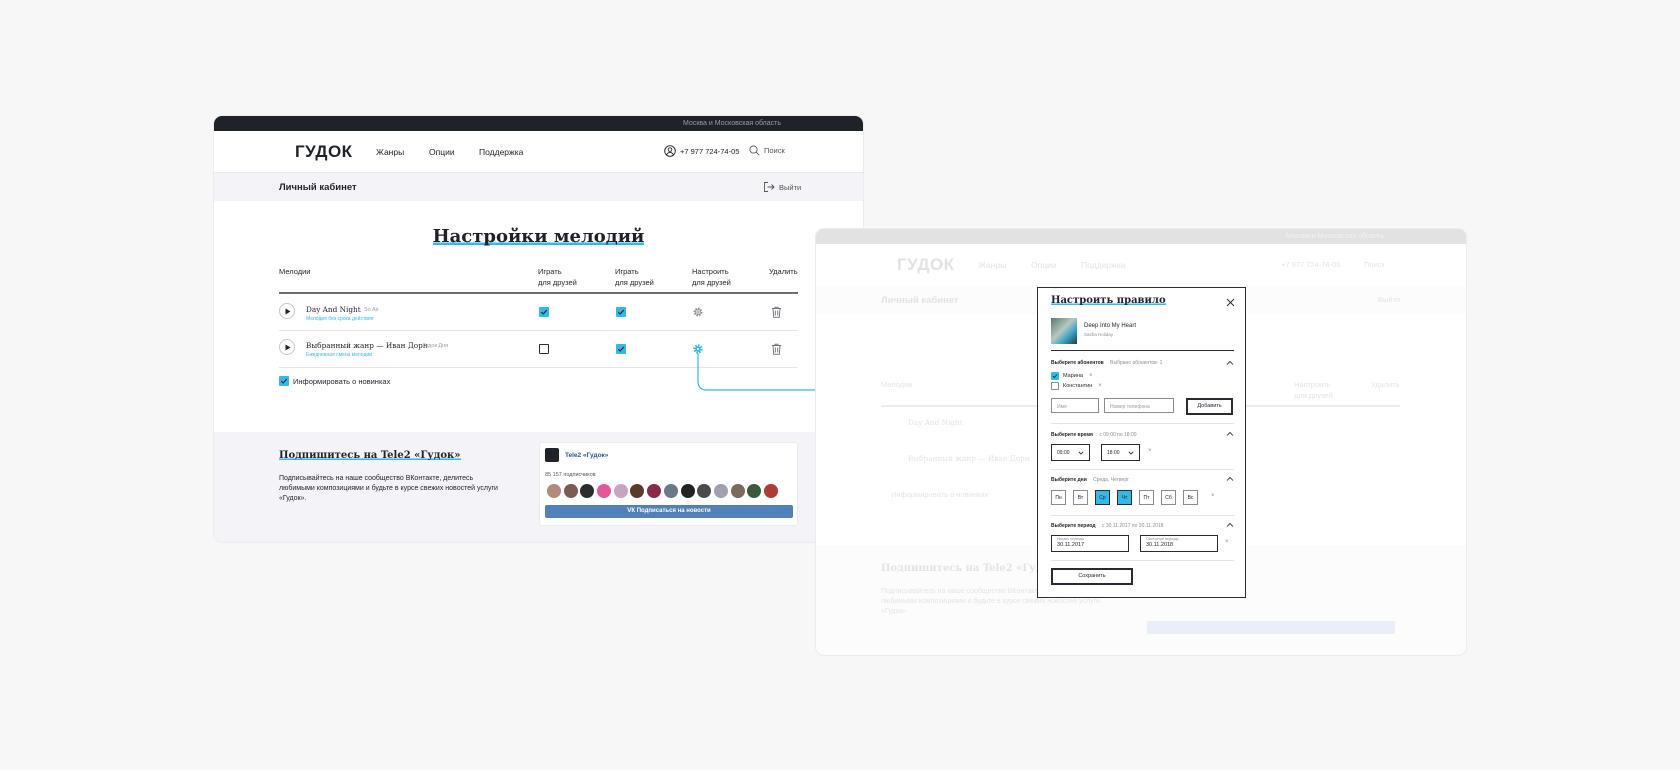  What do you see at coordinates (1102, 497) in the screenshot?
I see `day-toggle: Ср` at bounding box center [1102, 497].